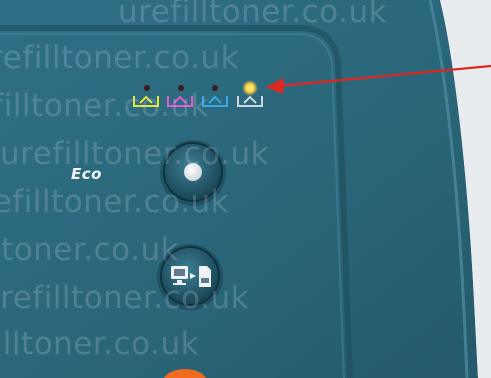 This screenshot has width=491, height=378. What do you see at coordinates (190, 277) in the screenshot?
I see `print-screen-button` at bounding box center [190, 277].